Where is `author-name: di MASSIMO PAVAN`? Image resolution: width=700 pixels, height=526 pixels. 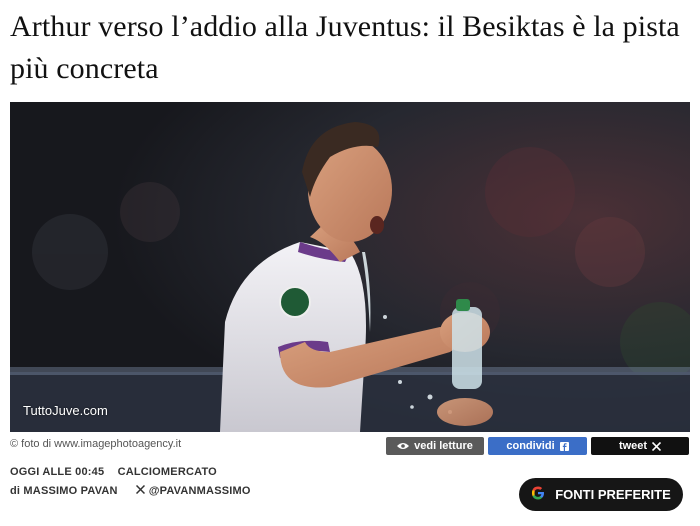 author-name: di MASSIMO PAVAN is located at coordinates (64, 491).